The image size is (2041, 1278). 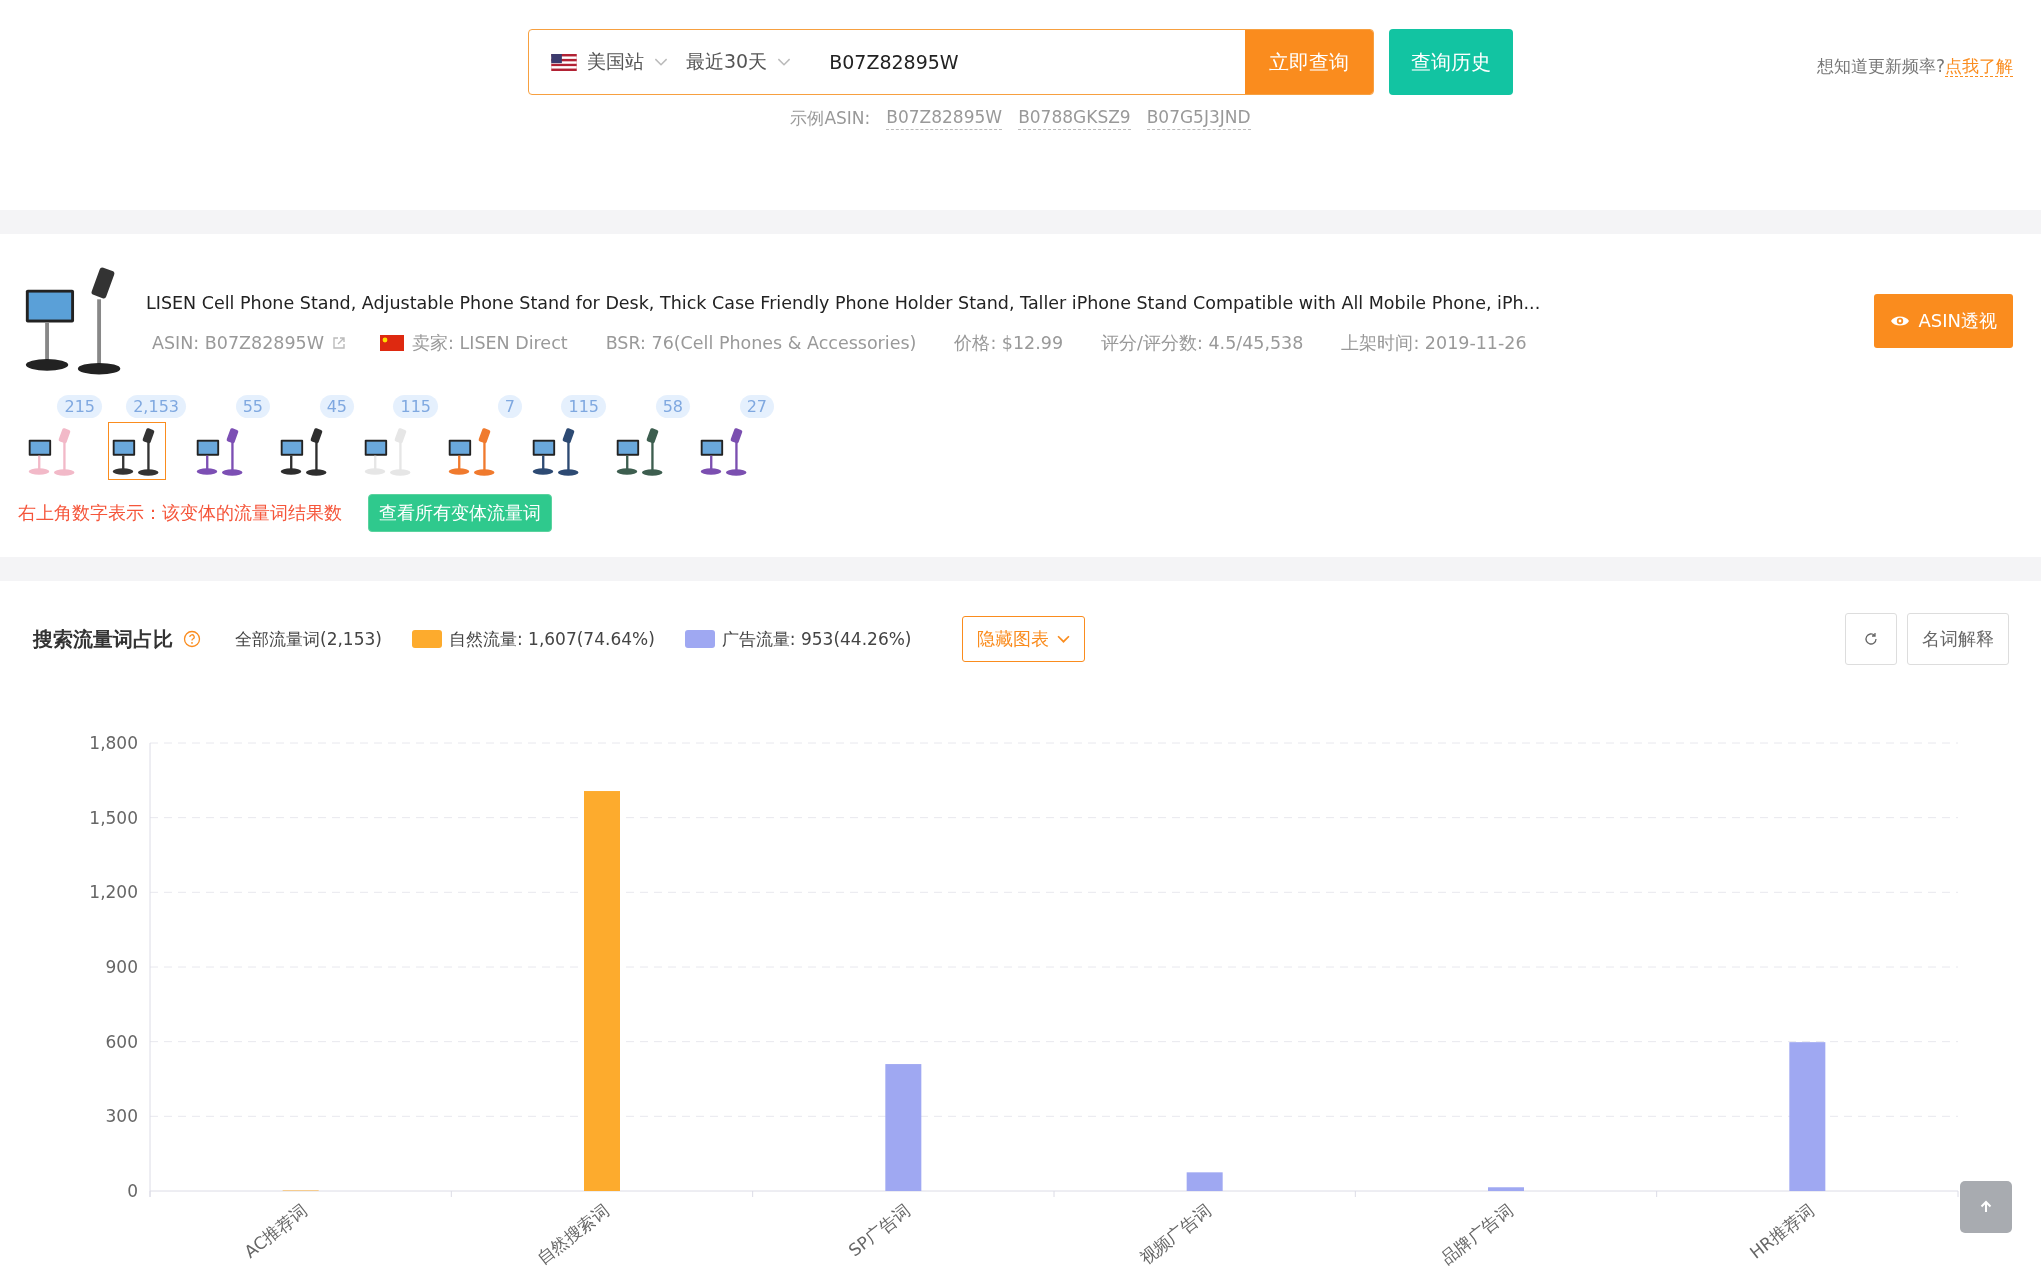 I want to click on bsr-text: BSR: 76(Cell Phones & Accessories), so click(x=761, y=343).